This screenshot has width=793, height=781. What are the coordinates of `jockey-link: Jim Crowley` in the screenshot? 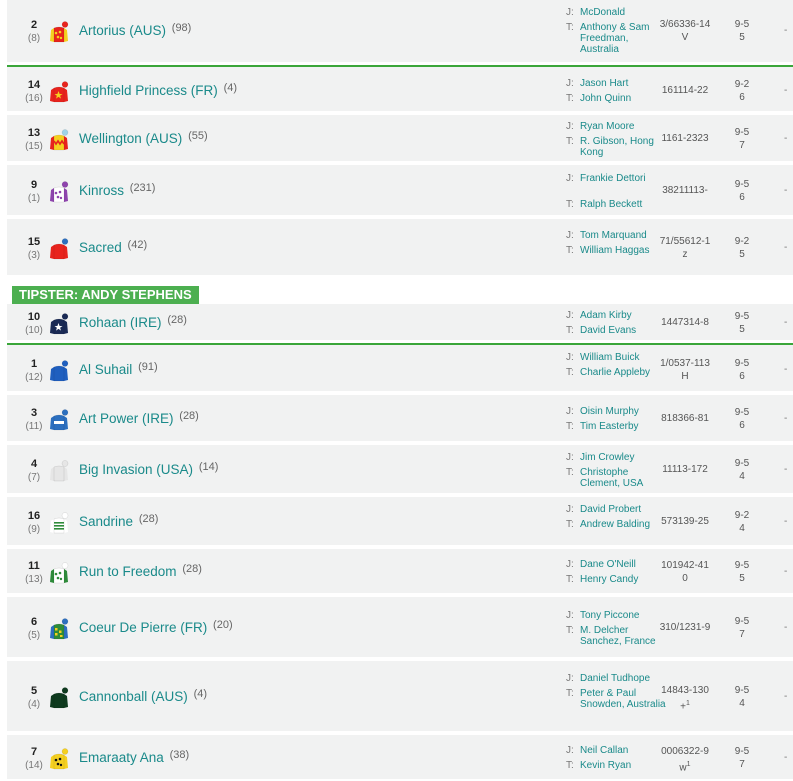 It's located at (623, 457).